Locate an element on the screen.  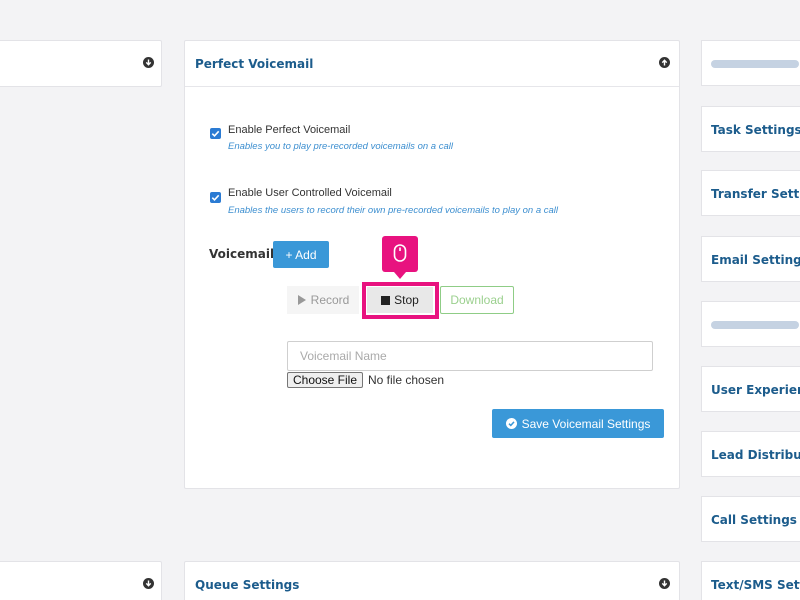
voicemails-label: Voicemails is located at coordinates (245, 254).